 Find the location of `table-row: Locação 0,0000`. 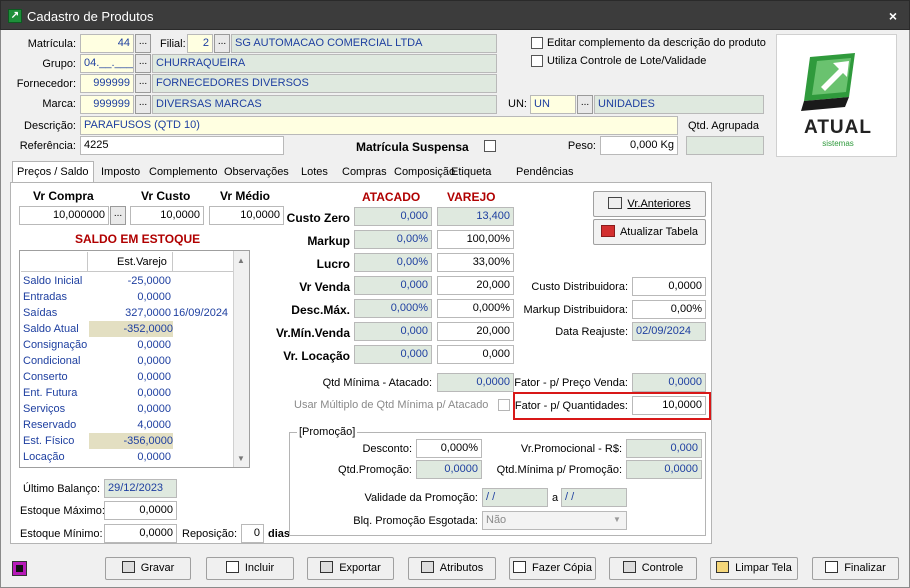

table-row: Locação 0,0000 is located at coordinates (127, 457).